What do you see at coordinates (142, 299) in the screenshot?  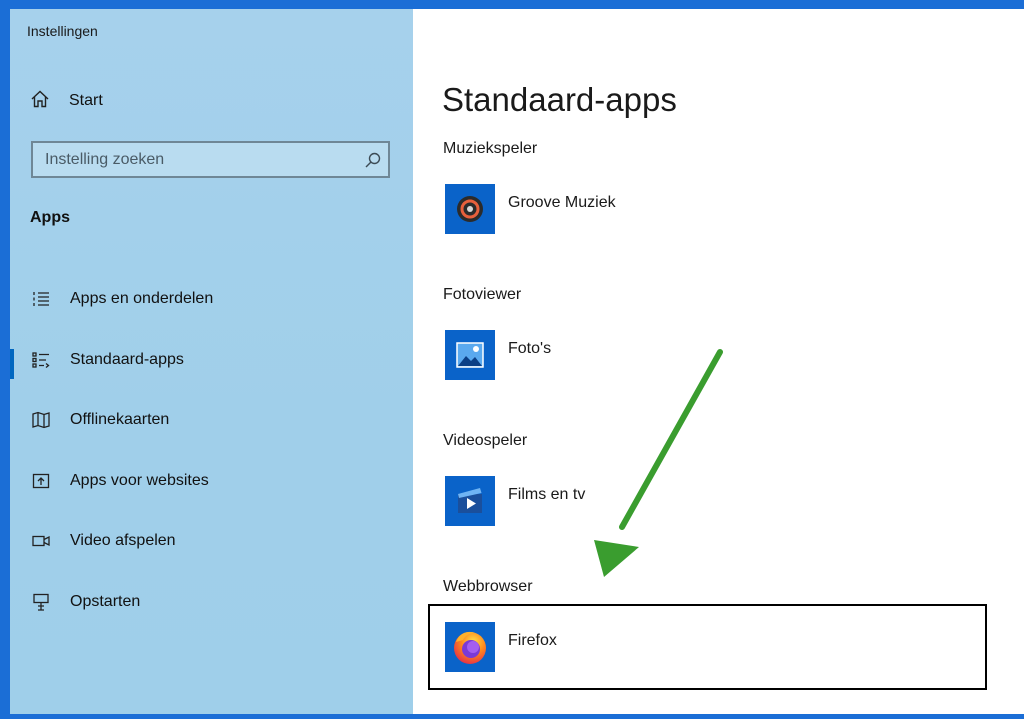 I see `sidebar-item-label: Apps en onderdelen` at bounding box center [142, 299].